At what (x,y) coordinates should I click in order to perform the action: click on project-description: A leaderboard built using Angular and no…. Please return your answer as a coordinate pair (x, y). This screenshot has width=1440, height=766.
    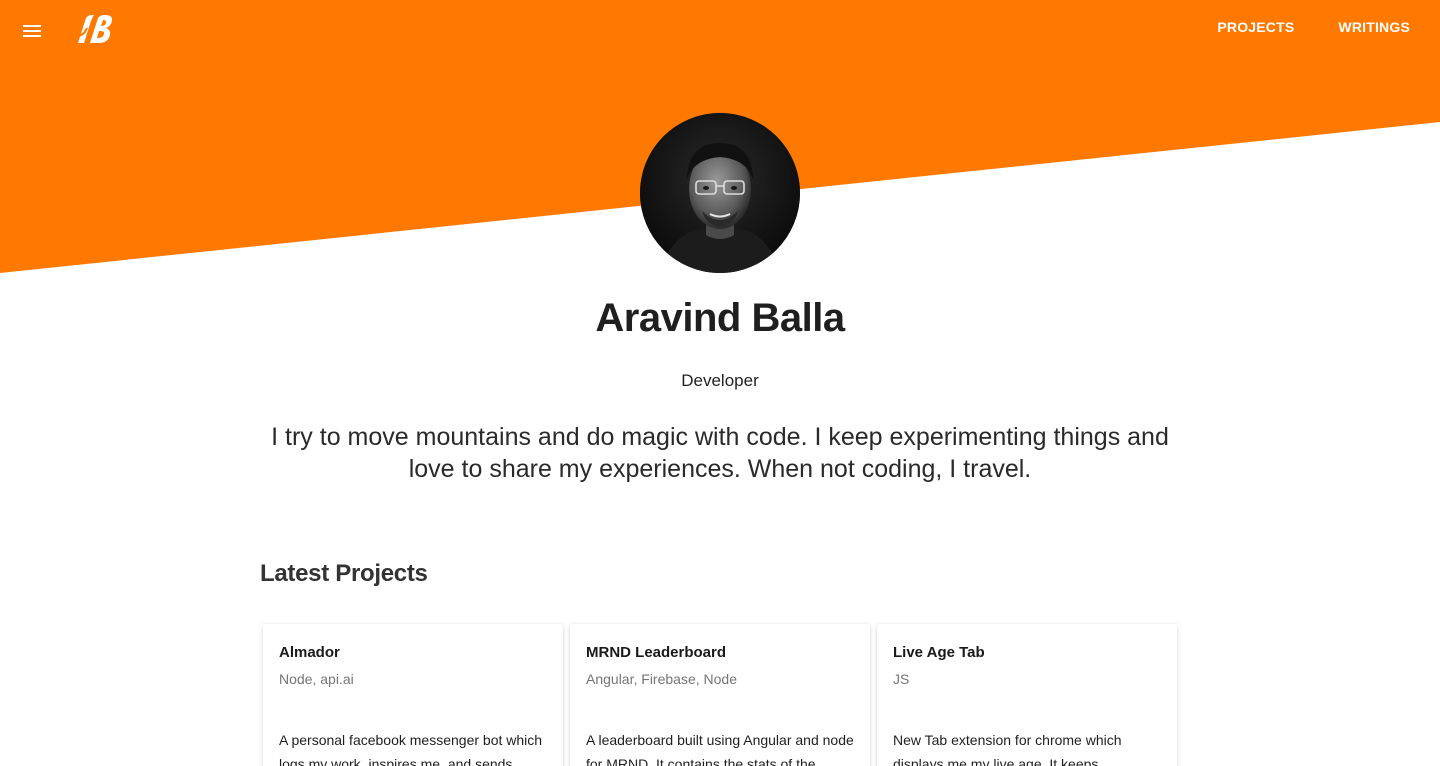
    Looking at the image, I should click on (720, 749).